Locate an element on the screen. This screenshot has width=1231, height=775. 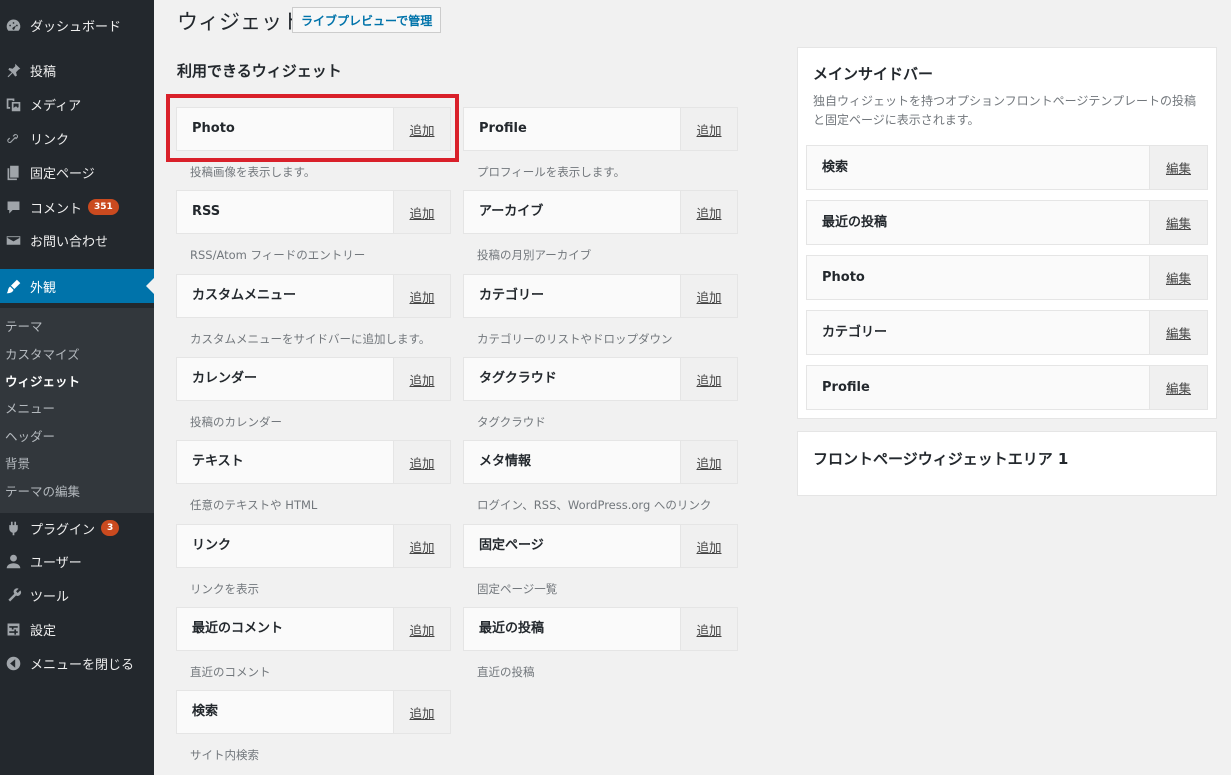
widget-description: 投稿の月別アーカイブ is located at coordinates (534, 255).